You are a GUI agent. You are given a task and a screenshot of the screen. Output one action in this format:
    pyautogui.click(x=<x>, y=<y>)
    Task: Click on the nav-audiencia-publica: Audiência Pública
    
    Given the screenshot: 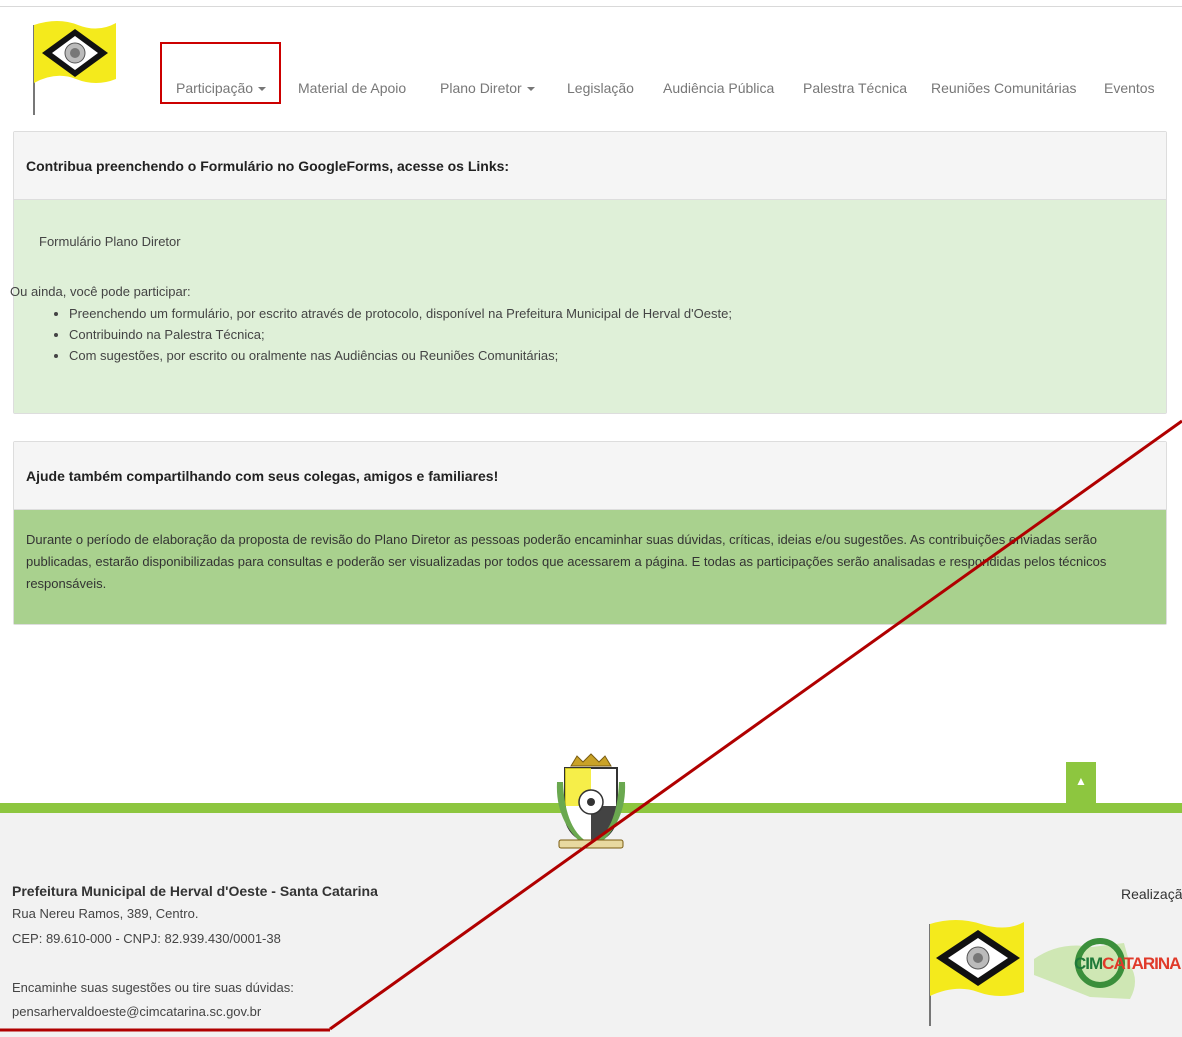 What is the action you would take?
    pyautogui.click(x=718, y=88)
    